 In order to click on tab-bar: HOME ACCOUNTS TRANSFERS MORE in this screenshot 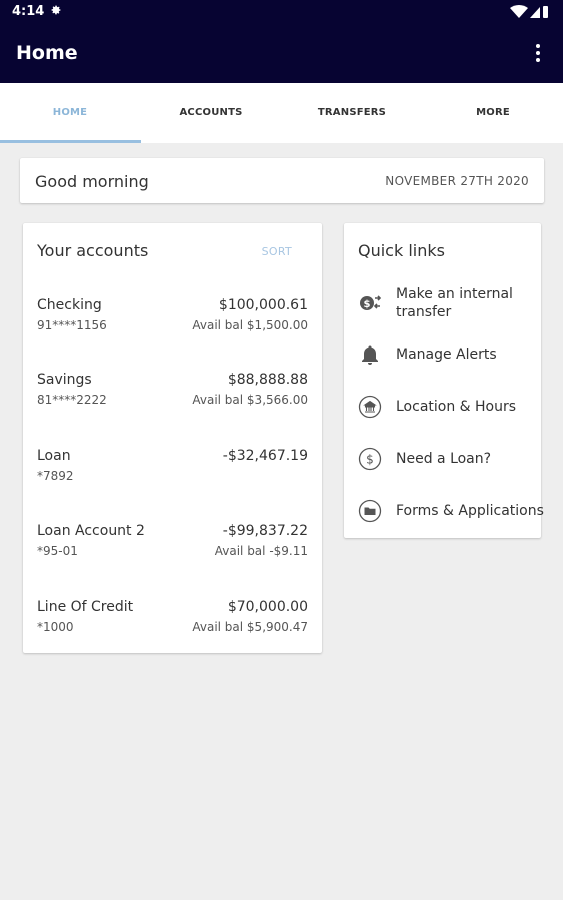, I will do `click(281, 113)`.